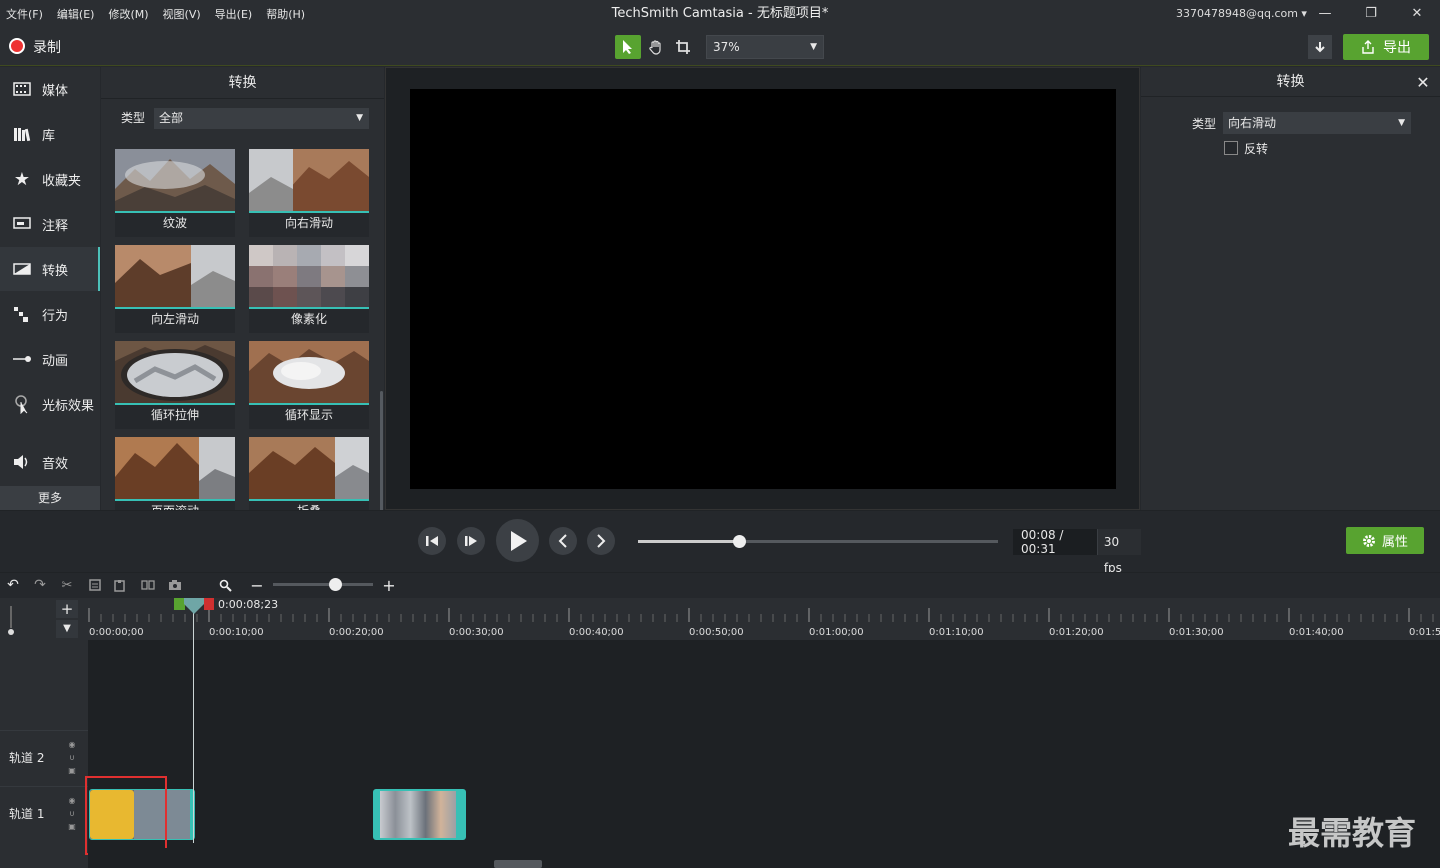 The image size is (1440, 868). Describe the element at coordinates (323, 584) in the screenshot. I see `timeline-zoom-slider` at that location.